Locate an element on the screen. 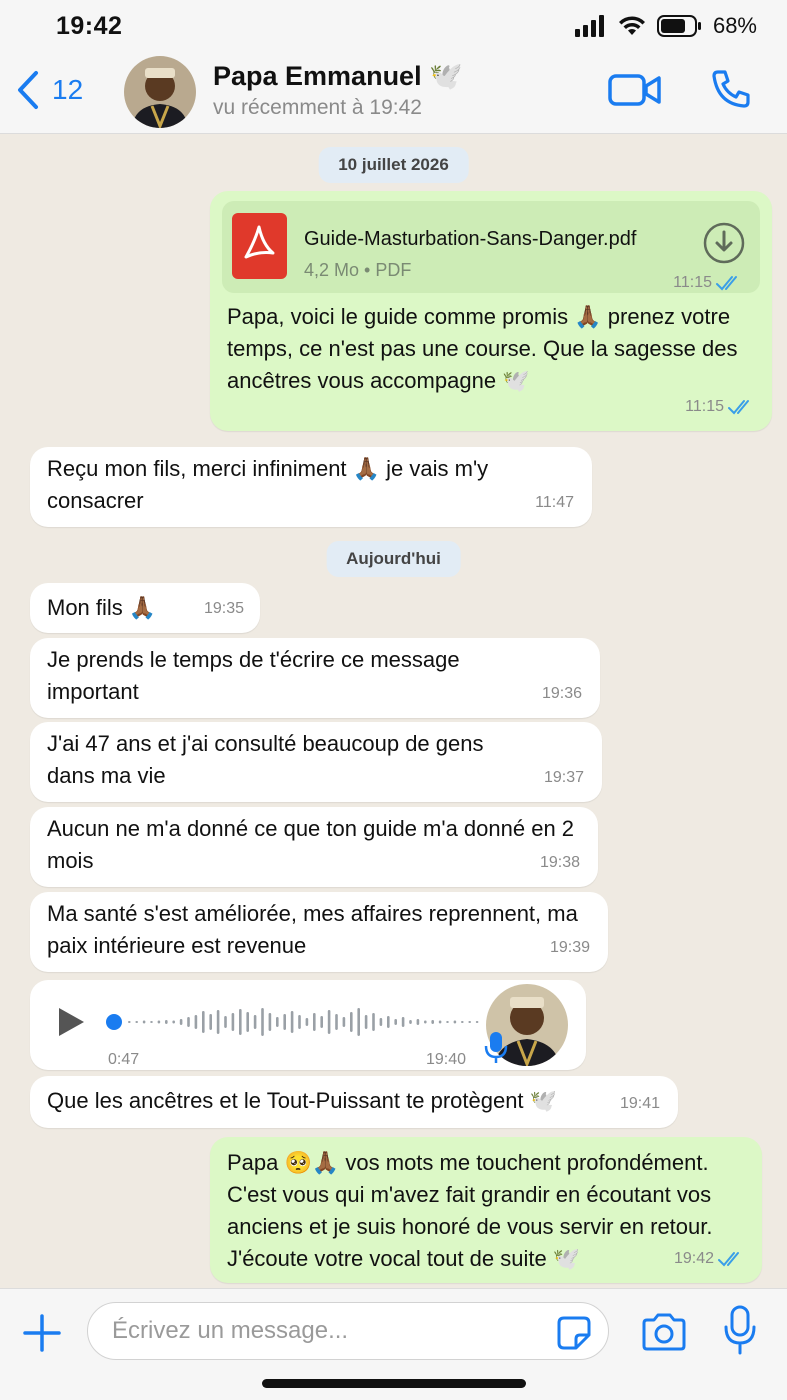  message-input is located at coordinates (332, 1331).